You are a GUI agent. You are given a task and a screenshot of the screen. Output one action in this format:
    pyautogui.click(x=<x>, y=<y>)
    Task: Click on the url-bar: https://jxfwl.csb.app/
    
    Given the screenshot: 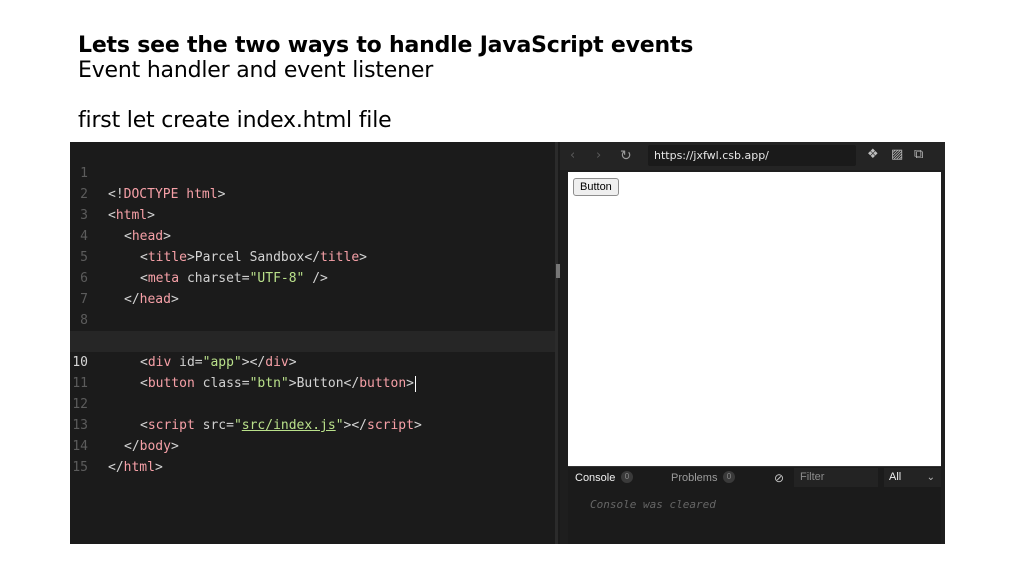 What is the action you would take?
    pyautogui.click(x=752, y=155)
    